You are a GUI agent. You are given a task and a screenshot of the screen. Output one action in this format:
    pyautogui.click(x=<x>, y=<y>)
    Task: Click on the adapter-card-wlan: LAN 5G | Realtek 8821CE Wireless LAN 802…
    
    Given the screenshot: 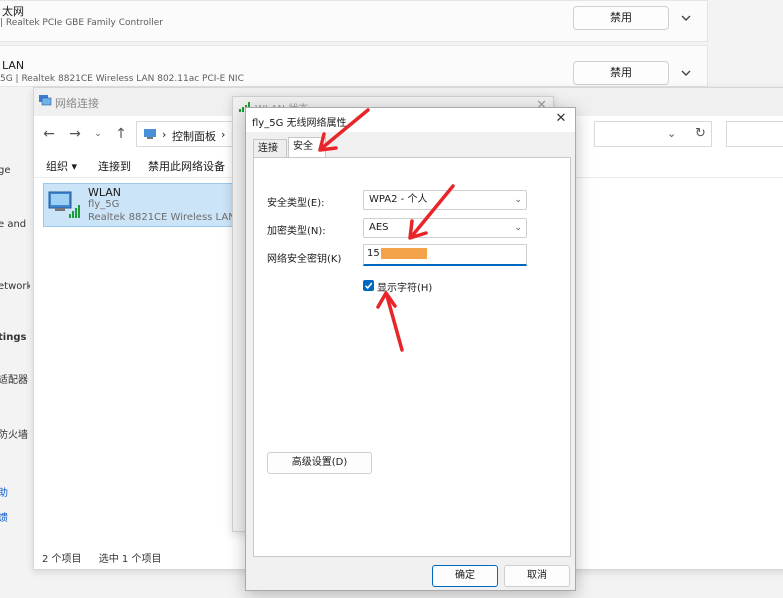 What is the action you would take?
    pyautogui.click(x=354, y=66)
    